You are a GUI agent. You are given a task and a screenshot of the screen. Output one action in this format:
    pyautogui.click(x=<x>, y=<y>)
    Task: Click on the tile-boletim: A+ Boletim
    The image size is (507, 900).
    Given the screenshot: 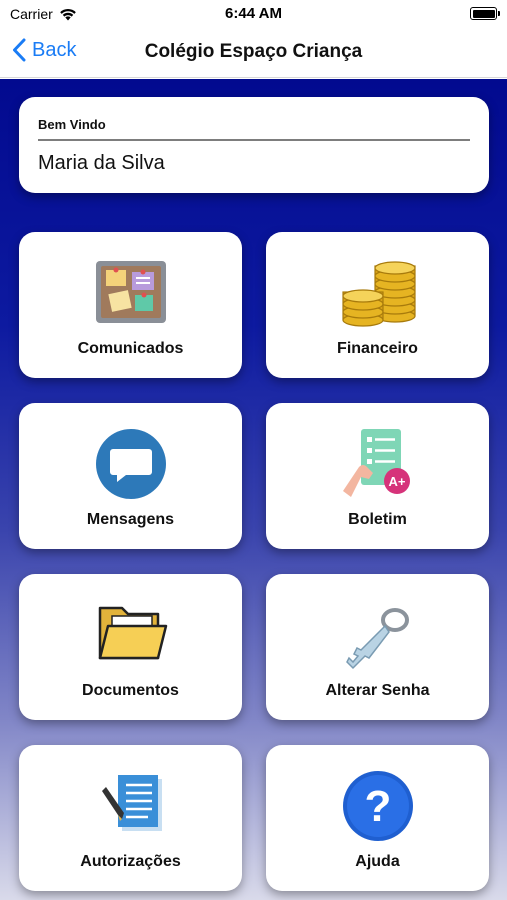 What is the action you would take?
    pyautogui.click(x=377, y=476)
    